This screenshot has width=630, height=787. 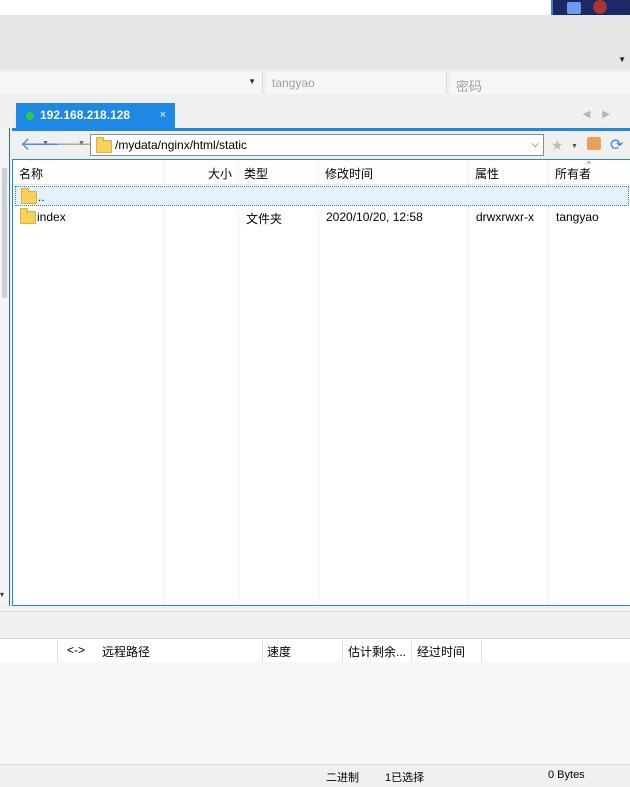 I want to click on password-placeholder: 密码, so click(x=469, y=86).